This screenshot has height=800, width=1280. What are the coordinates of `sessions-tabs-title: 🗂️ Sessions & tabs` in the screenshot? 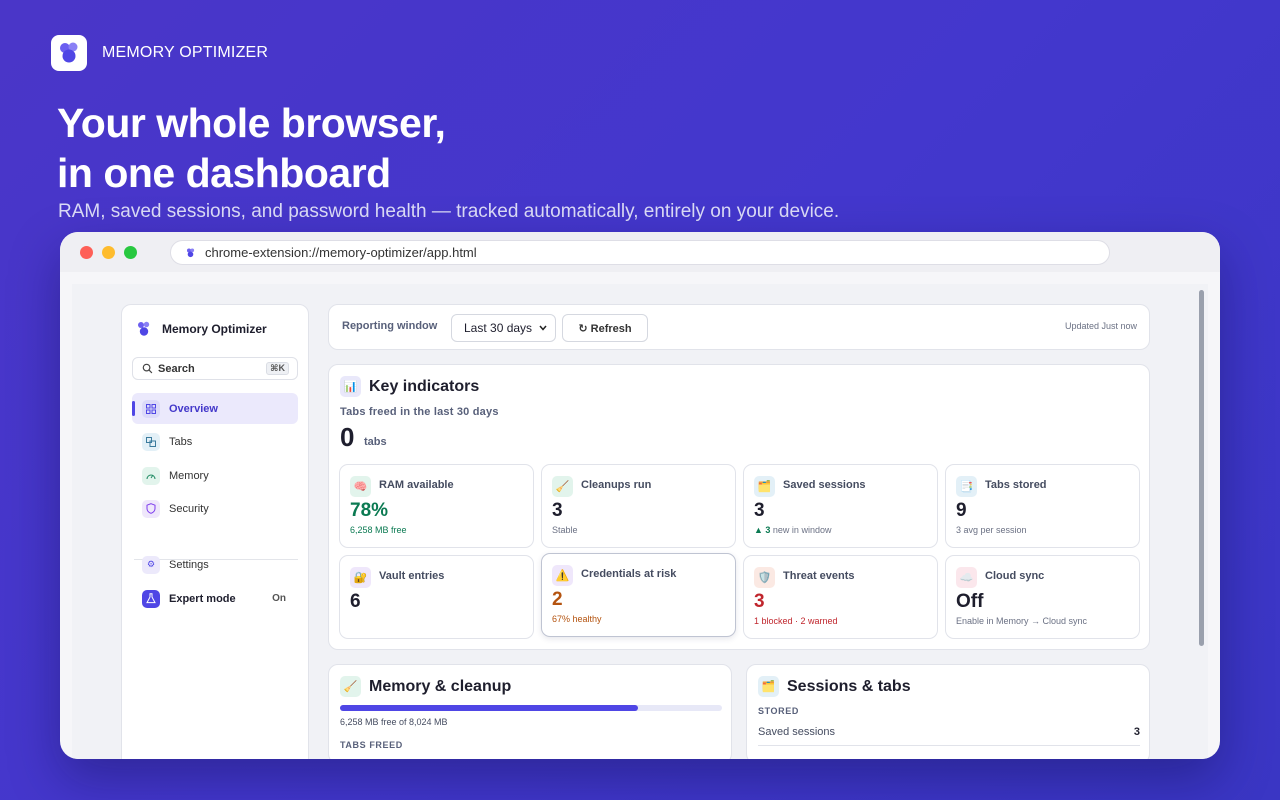 It's located at (834, 686).